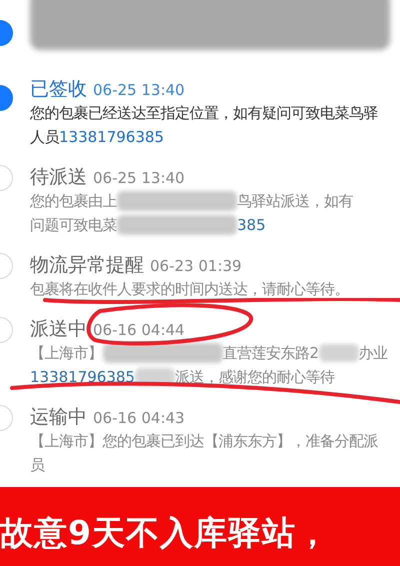 The width and height of the screenshot is (400, 566). What do you see at coordinates (44, 137) in the screenshot?
I see `event-detail: 人员` at bounding box center [44, 137].